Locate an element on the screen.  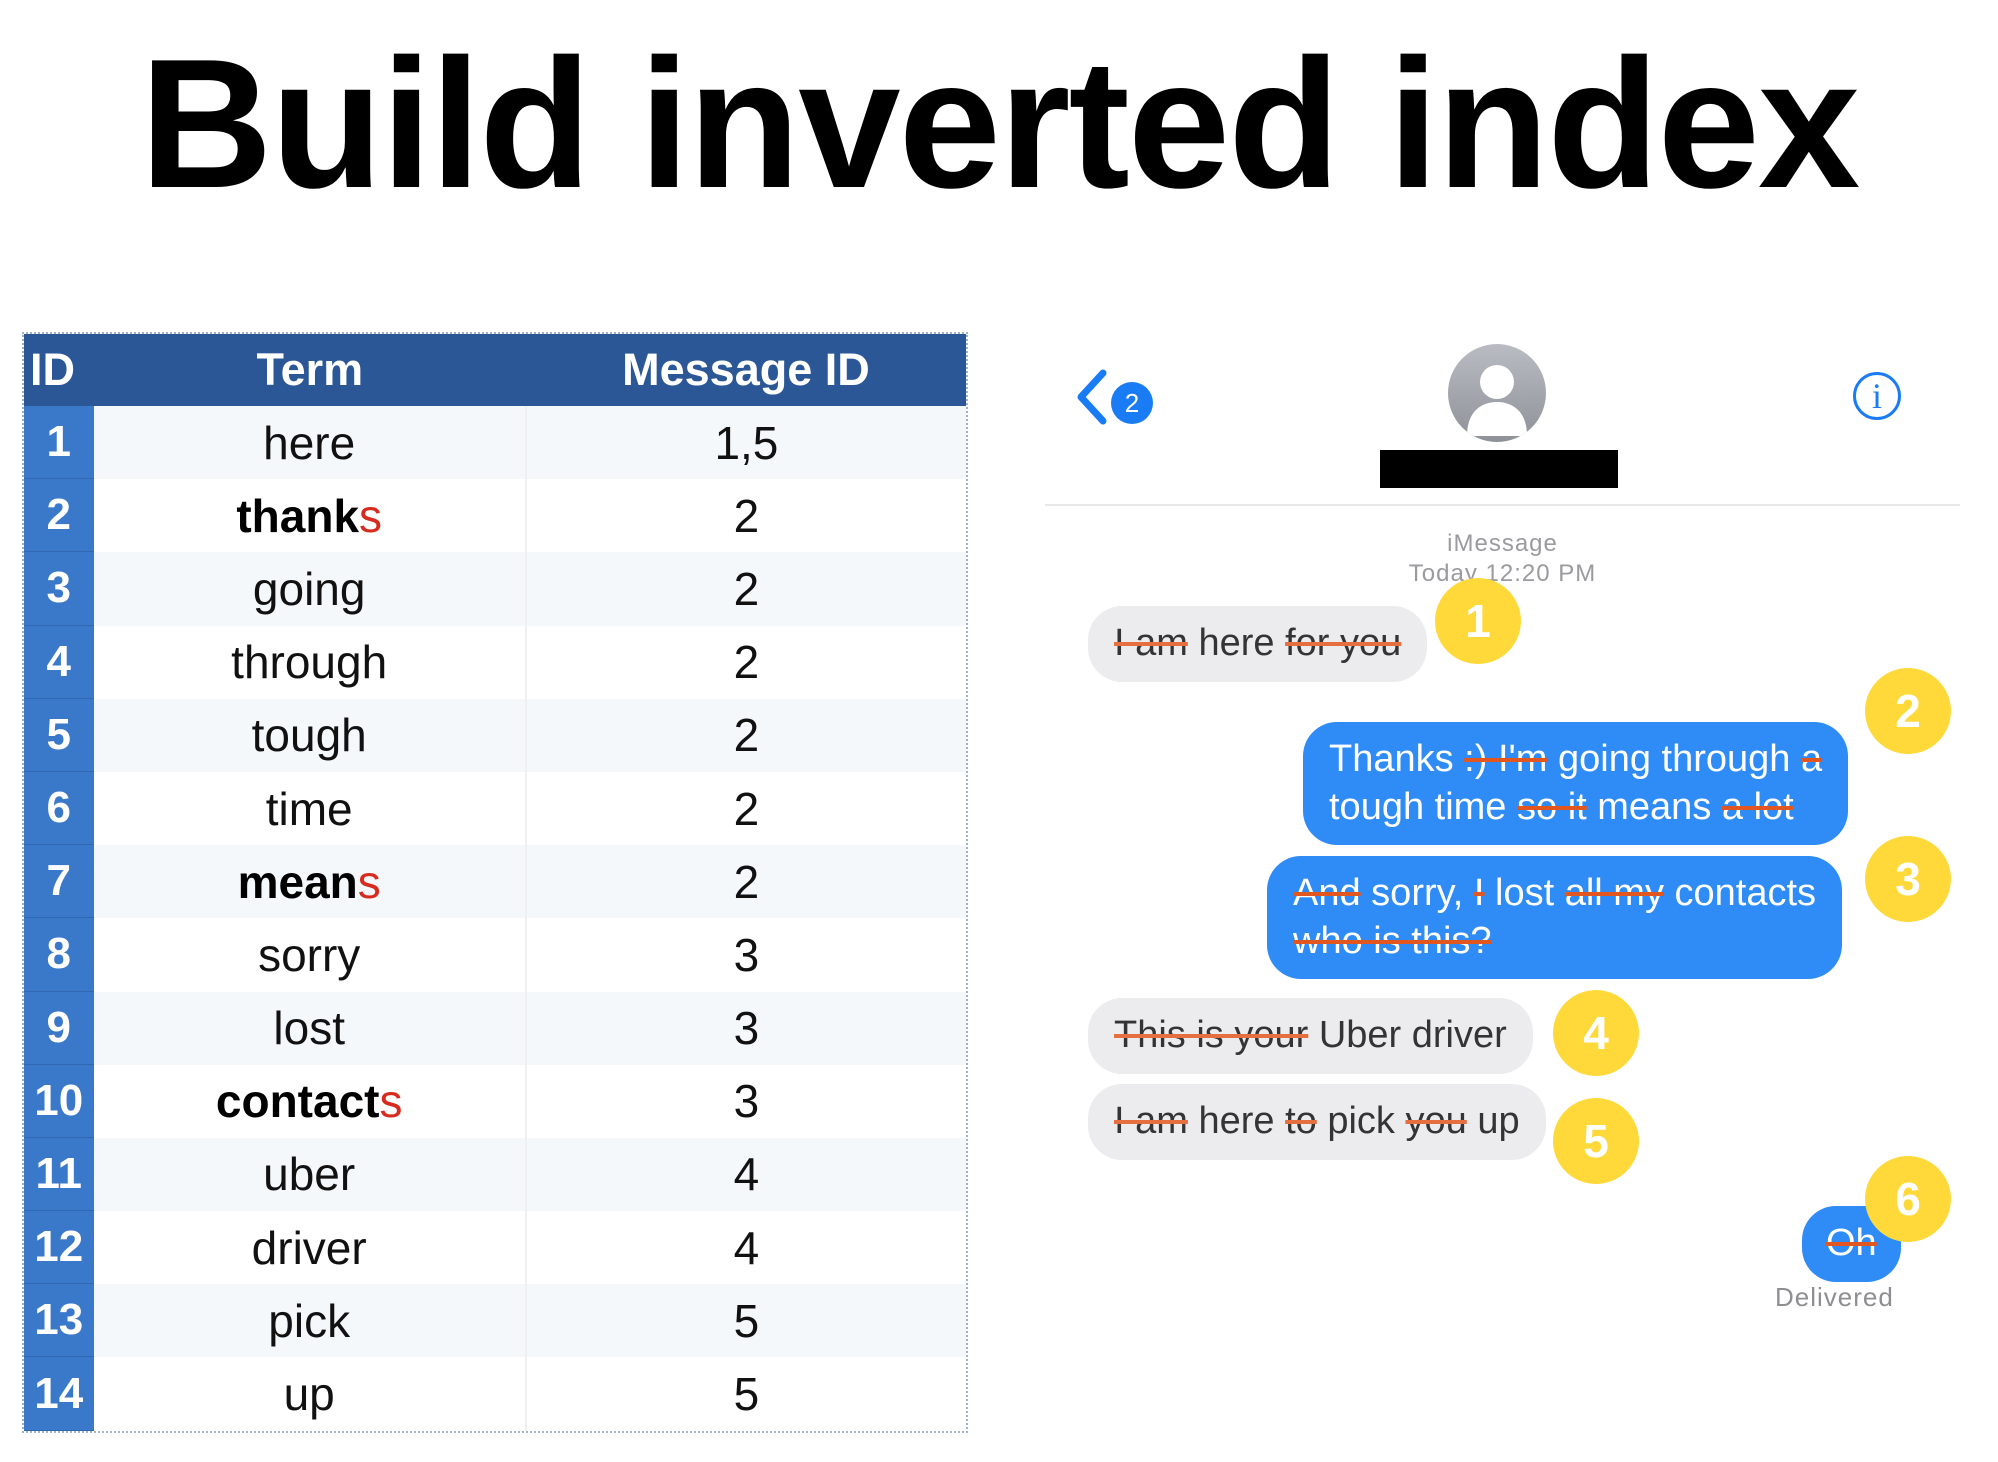
stopword-segment: for you is located at coordinates (1343, 643).